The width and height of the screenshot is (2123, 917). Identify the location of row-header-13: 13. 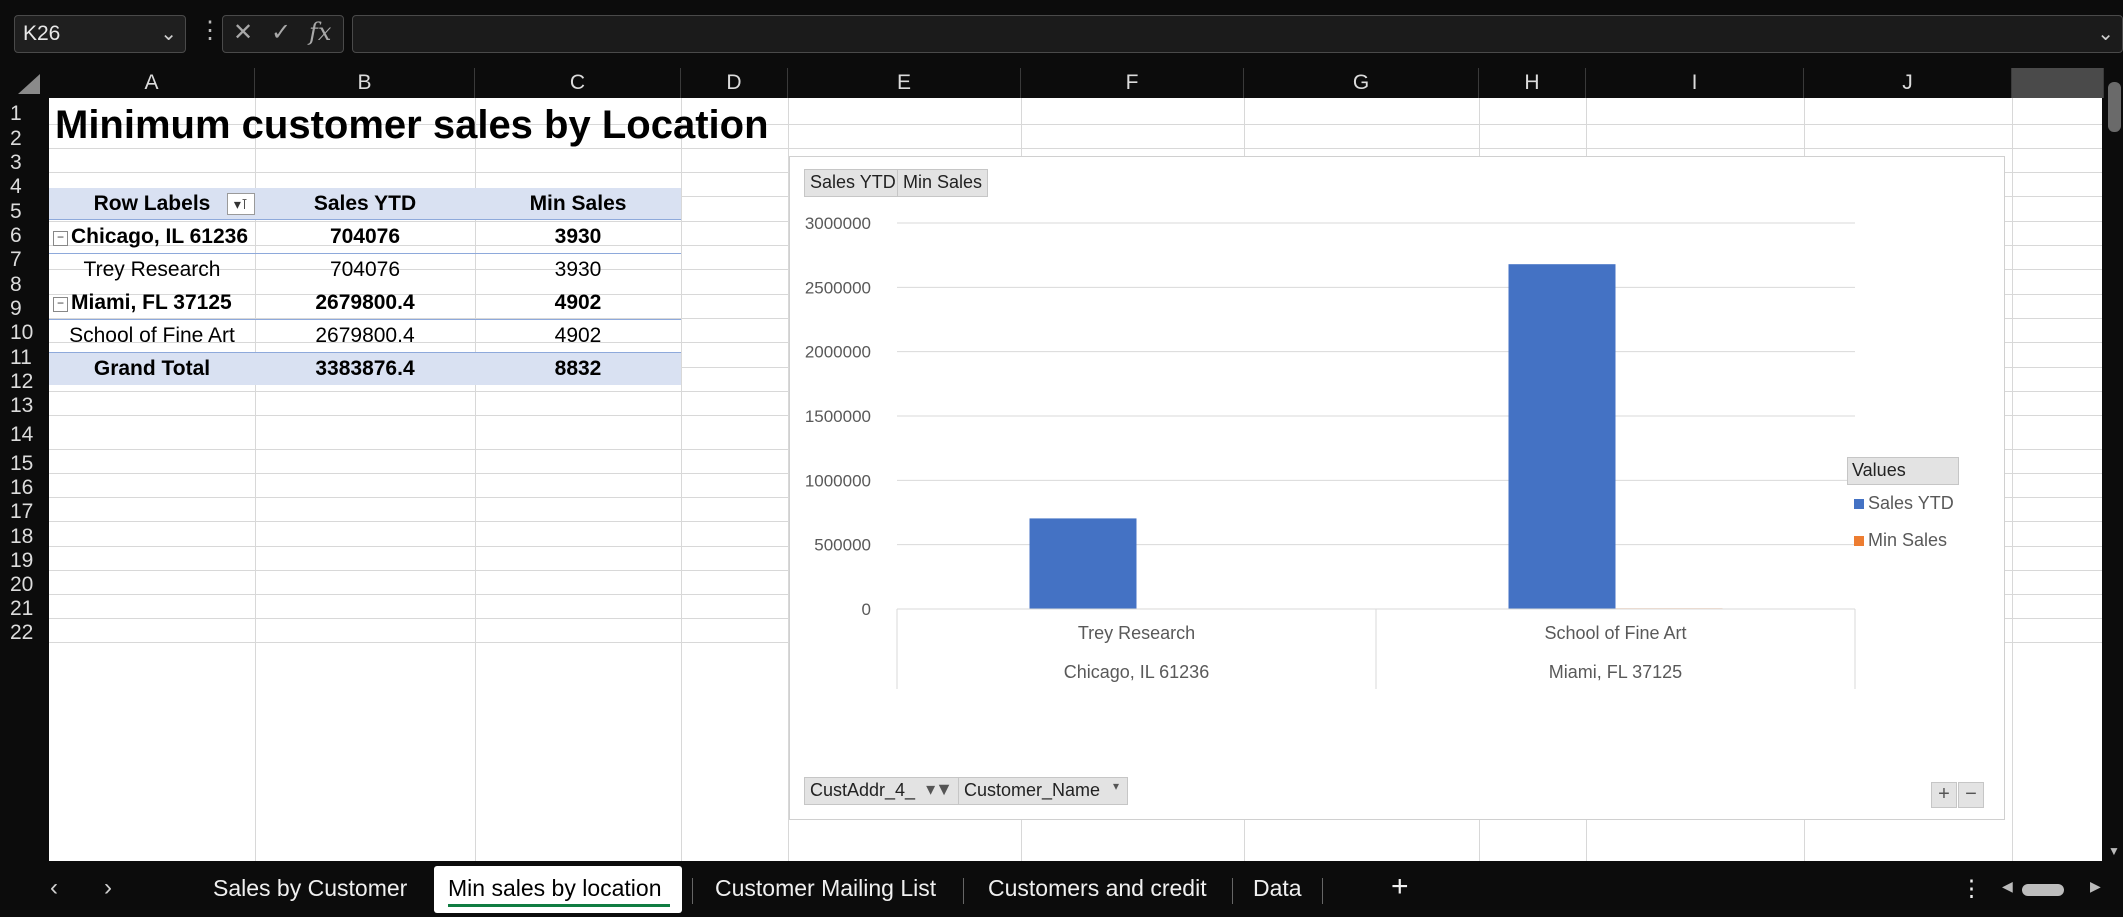
(29, 404).